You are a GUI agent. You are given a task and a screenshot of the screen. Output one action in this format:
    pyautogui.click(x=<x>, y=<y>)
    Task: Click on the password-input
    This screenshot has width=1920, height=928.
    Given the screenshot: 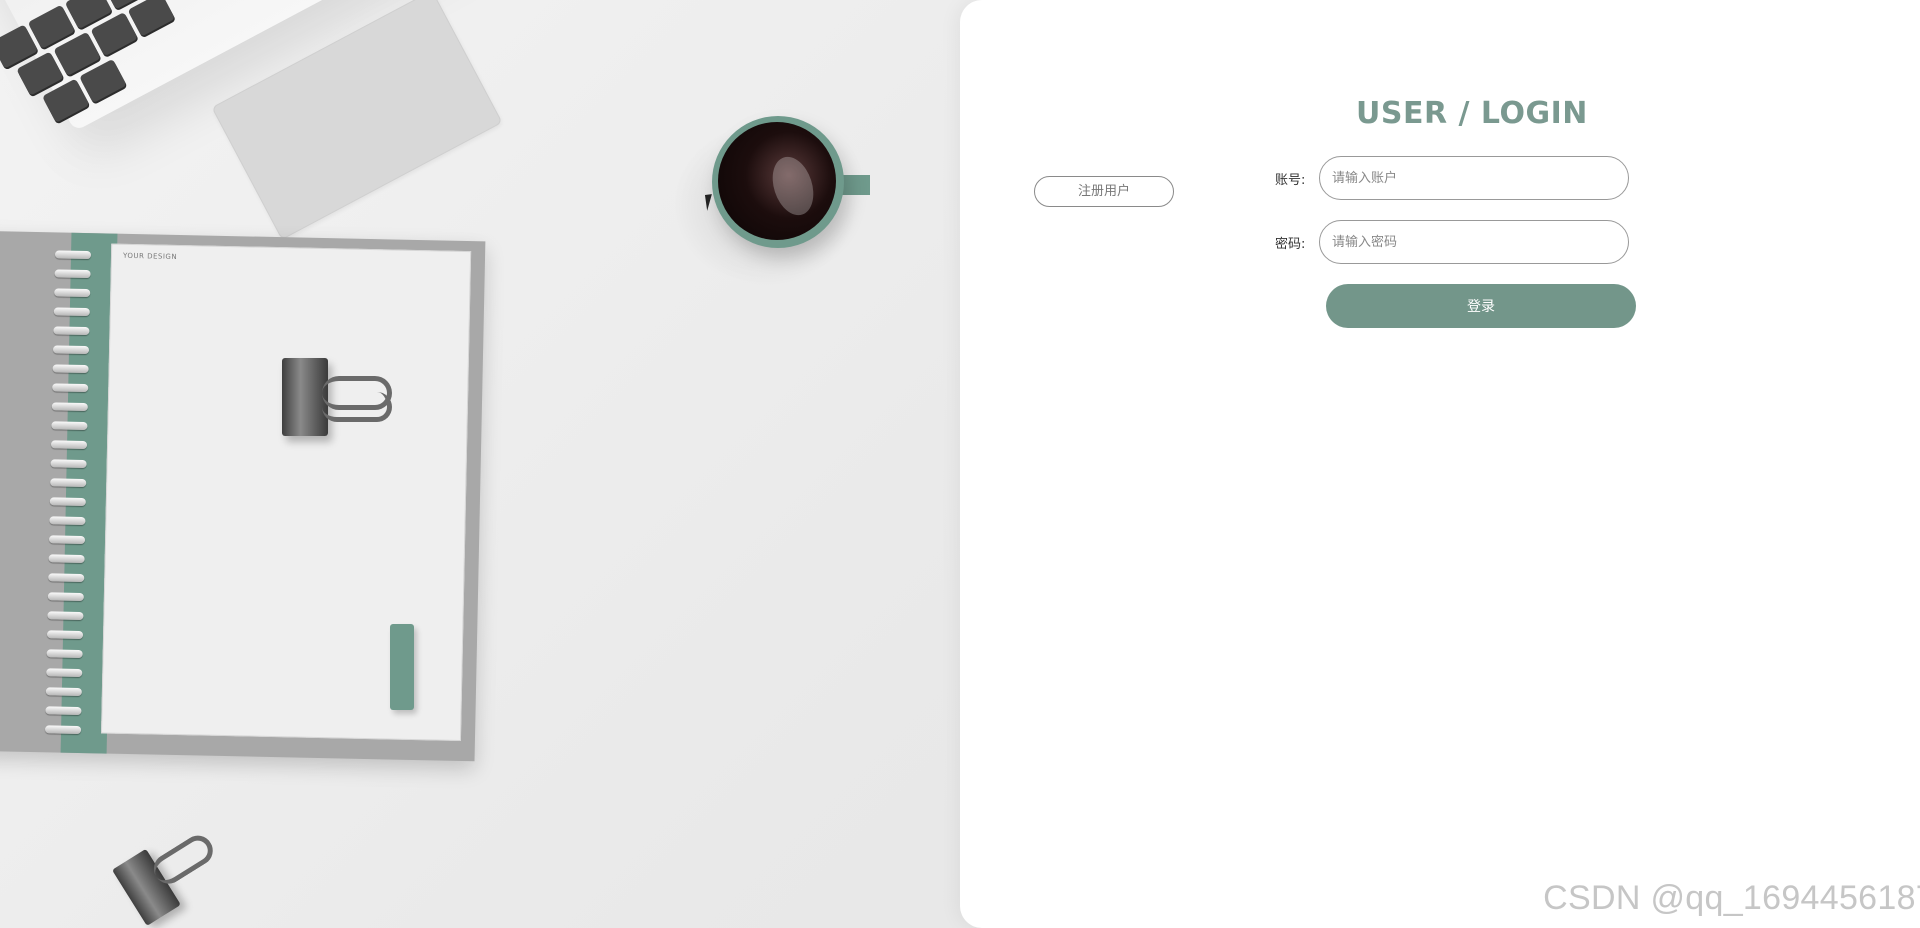 What is the action you would take?
    pyautogui.click(x=1474, y=242)
    